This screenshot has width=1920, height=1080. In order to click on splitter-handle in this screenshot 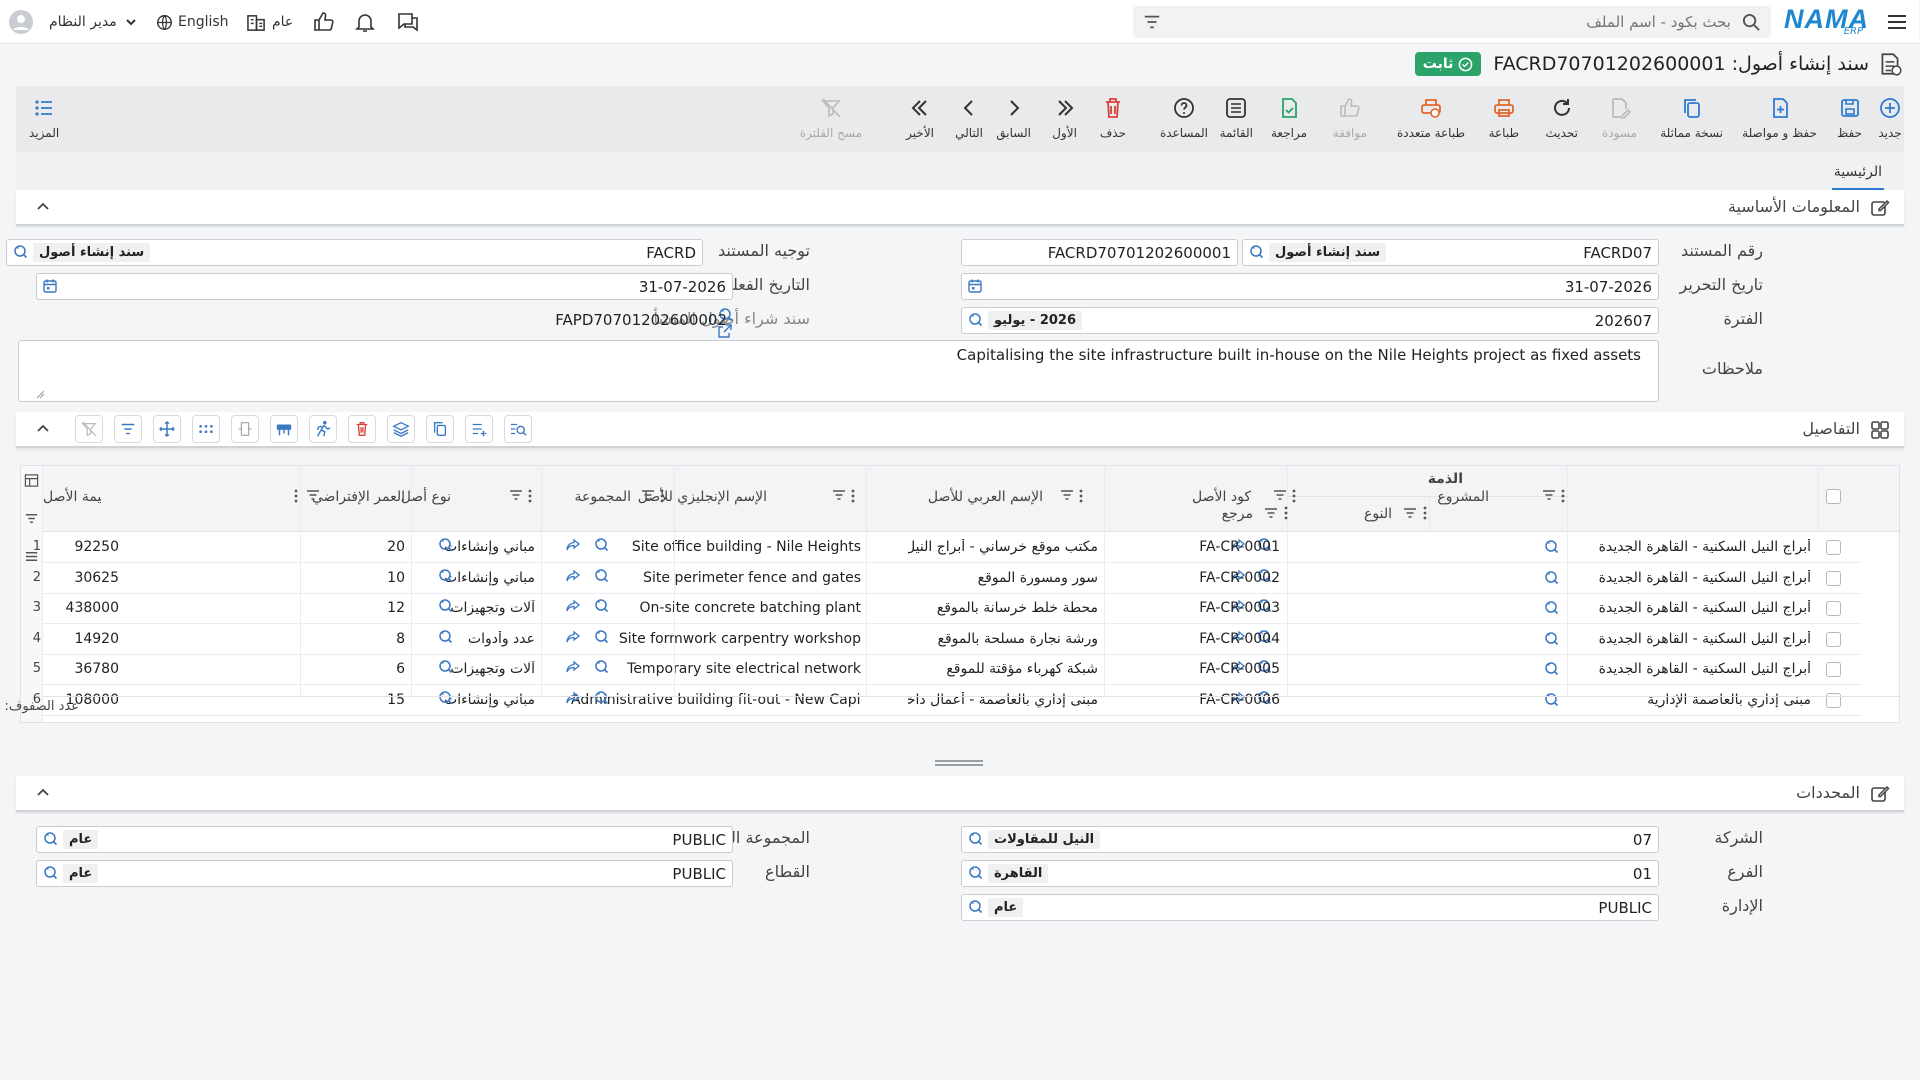, I will do `click(960, 763)`.